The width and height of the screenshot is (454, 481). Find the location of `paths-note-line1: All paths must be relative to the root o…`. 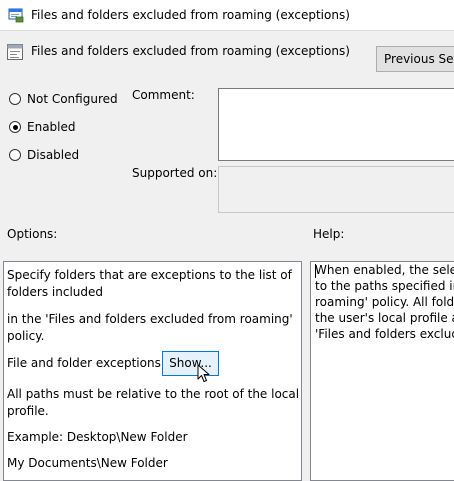

paths-note-line1: All paths must be relative to the root o… is located at coordinates (153, 394).